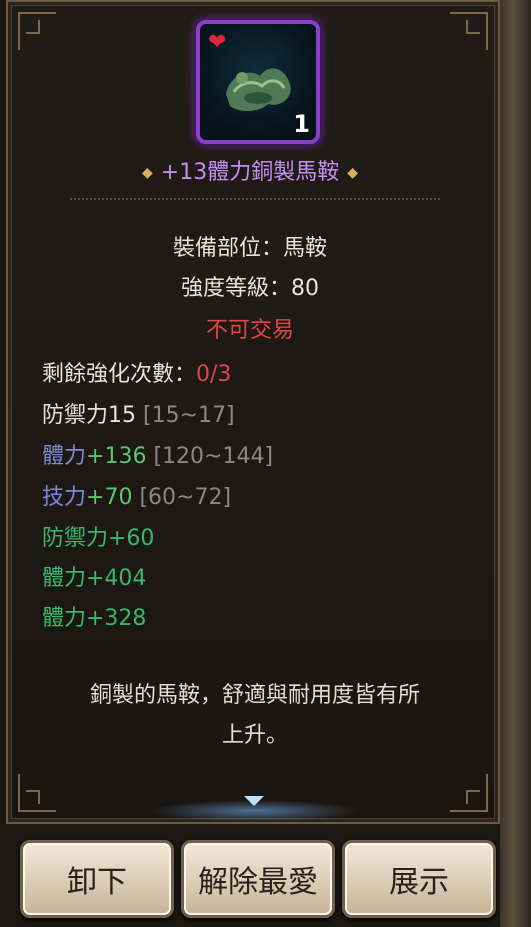 The height and width of the screenshot is (927, 531). What do you see at coordinates (138, 413) in the screenshot?
I see `defense-row: 防禦力15 [15~17]` at bounding box center [138, 413].